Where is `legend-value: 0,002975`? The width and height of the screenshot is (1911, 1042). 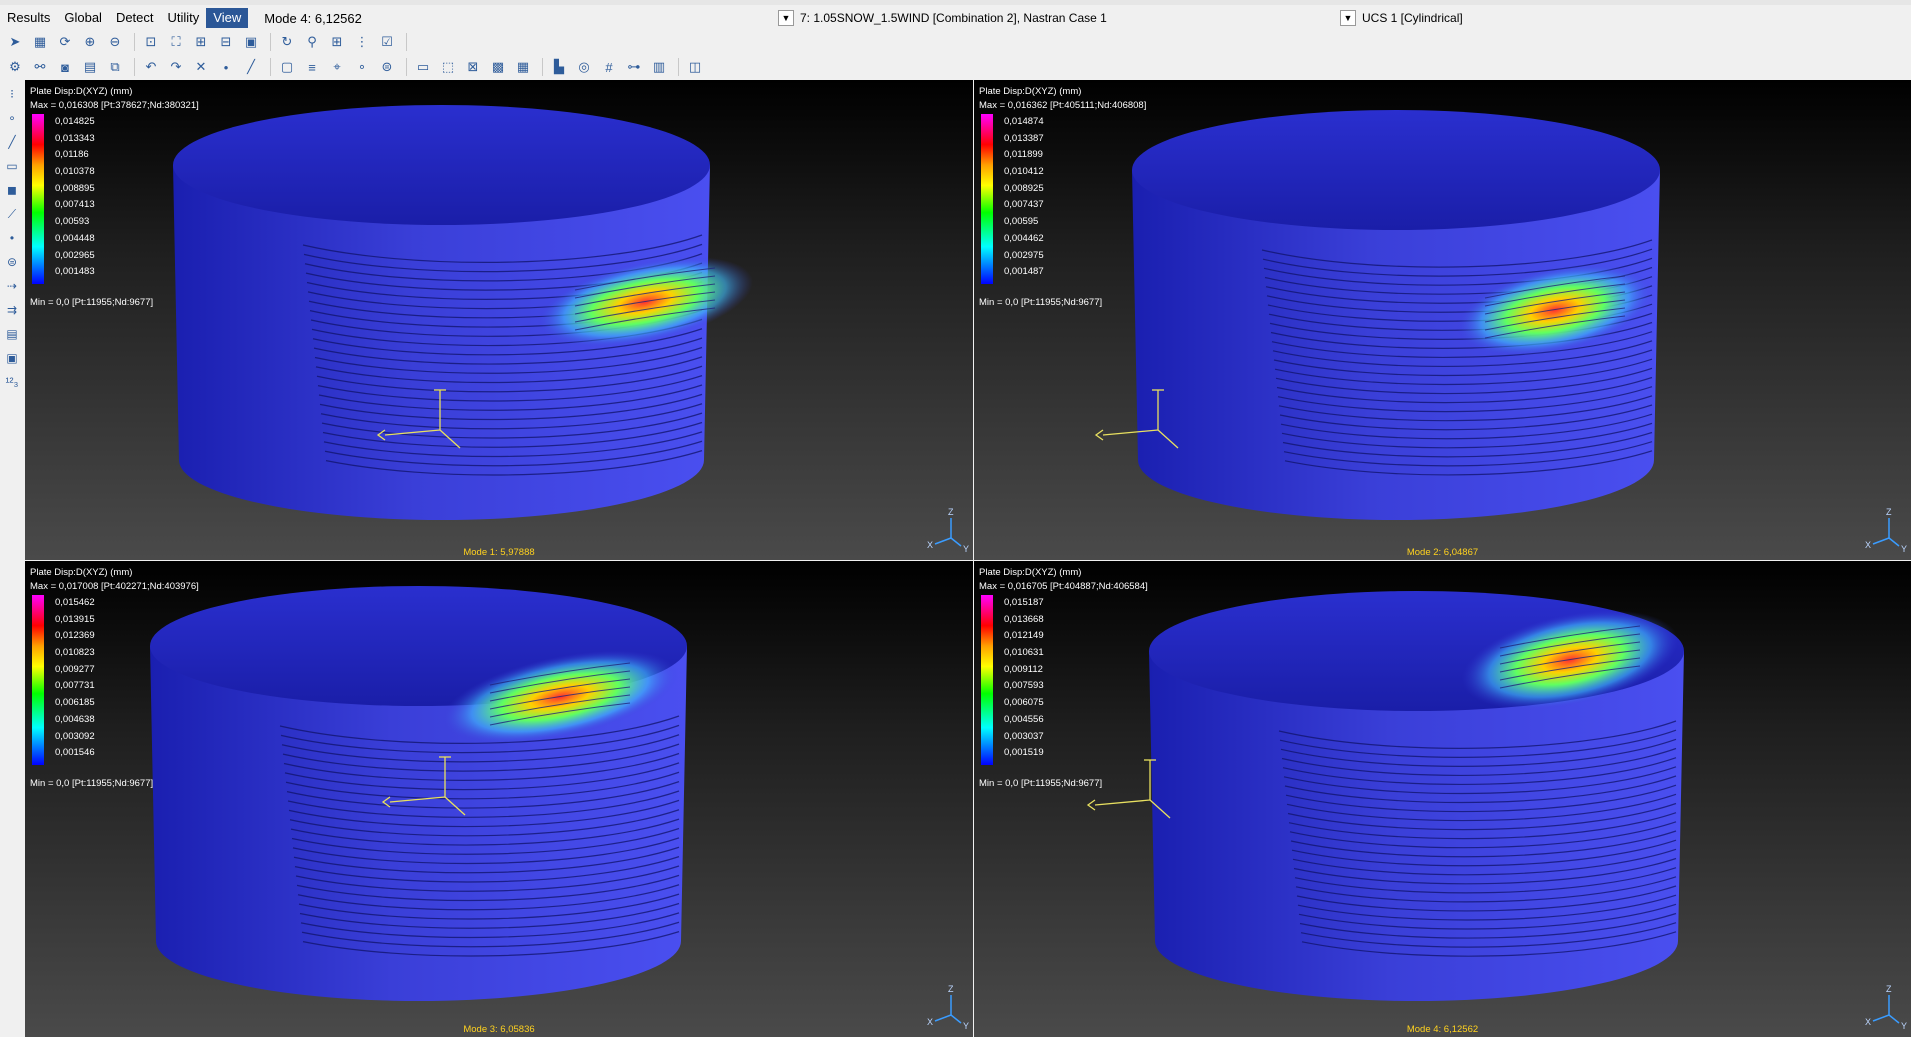 legend-value: 0,002975 is located at coordinates (1024, 255).